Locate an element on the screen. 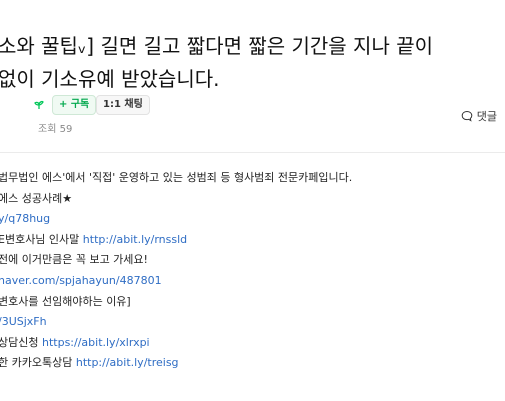  body-line: E변호사님 인사말 http://abit.ly/rnssld is located at coordinates (252, 240).